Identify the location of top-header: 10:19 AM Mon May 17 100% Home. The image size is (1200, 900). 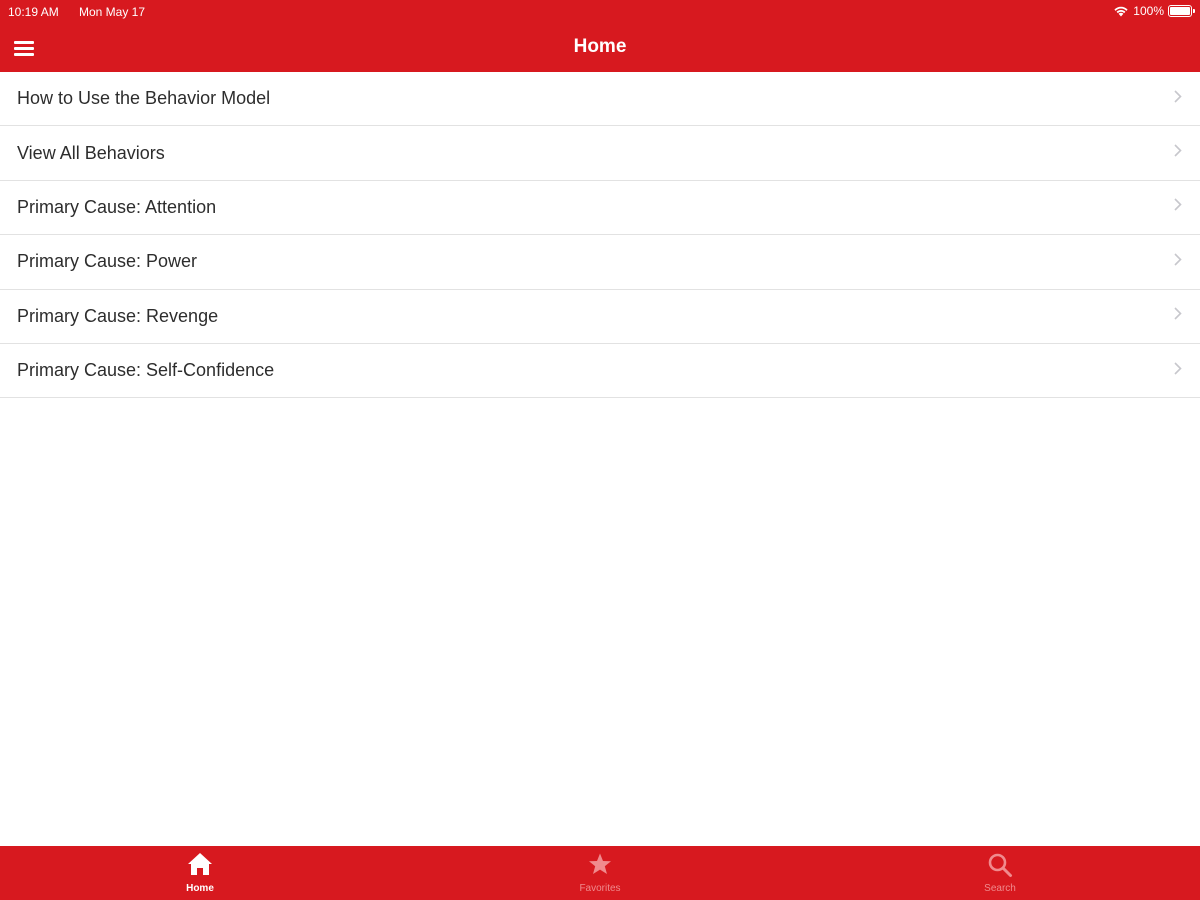
(600, 36).